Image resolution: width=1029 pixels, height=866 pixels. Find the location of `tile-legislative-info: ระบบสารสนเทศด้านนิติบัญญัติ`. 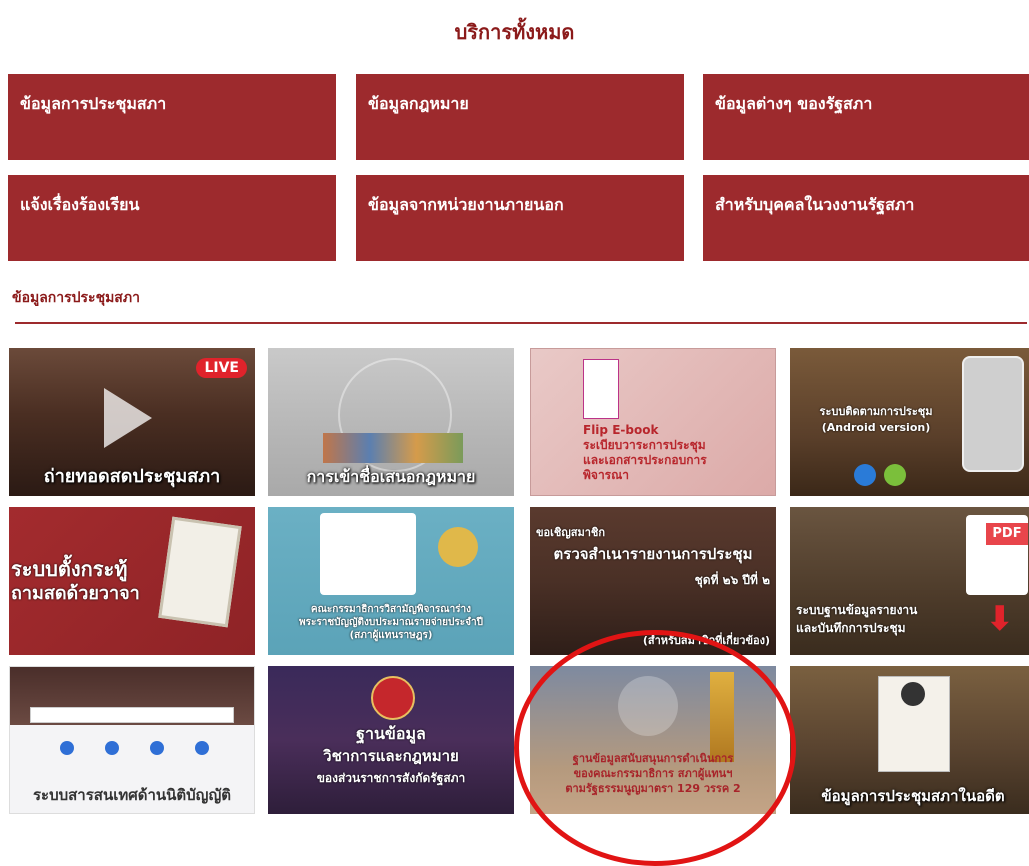

tile-legislative-info: ระบบสารสนเทศด้านนิติบัญญัติ is located at coordinates (132, 740).